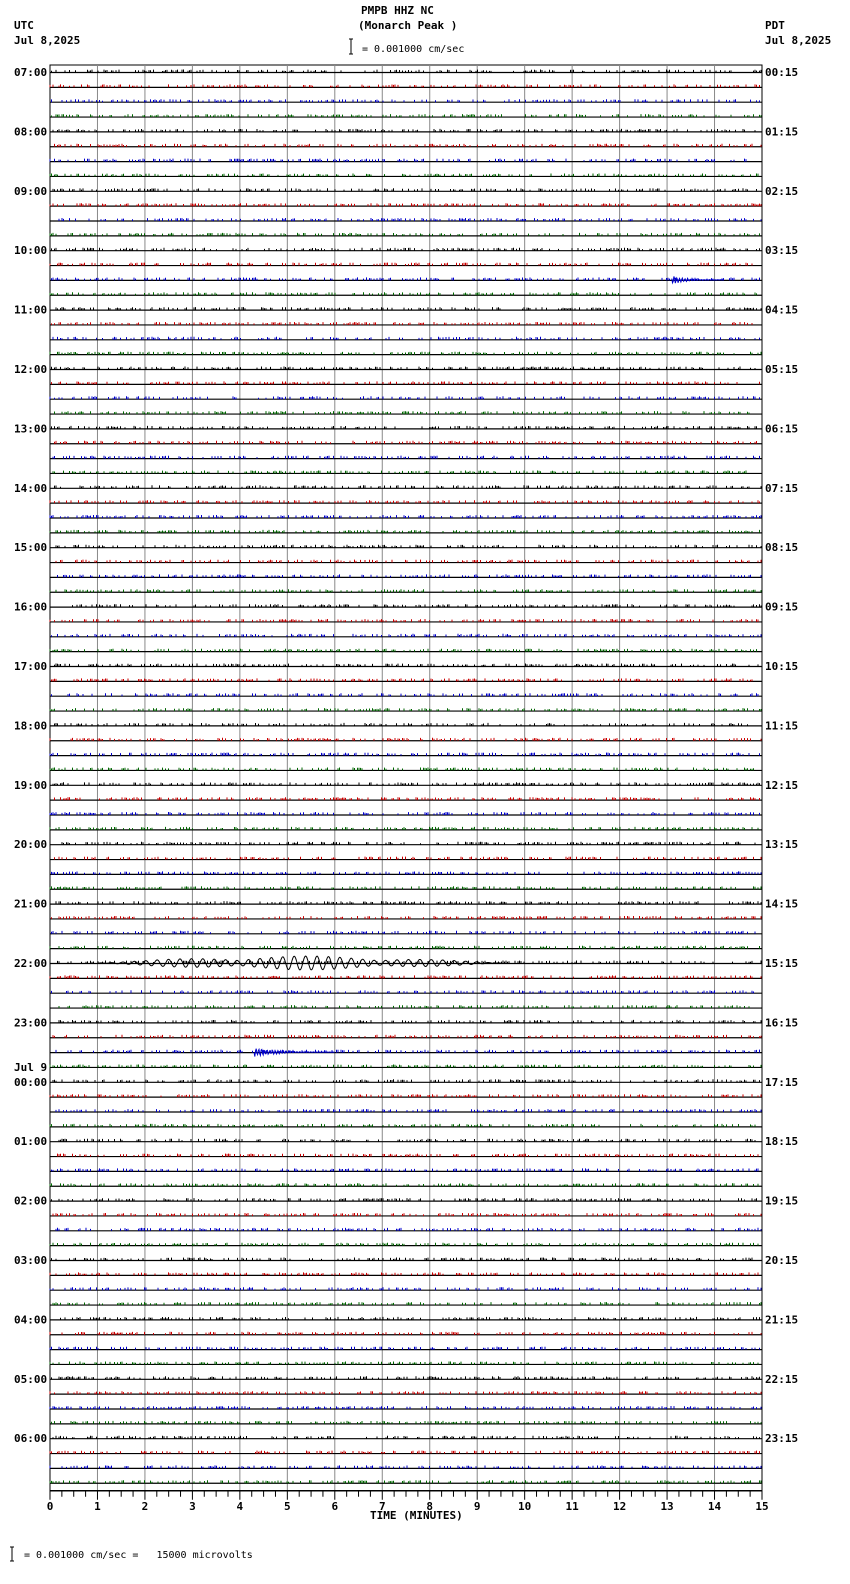 Image resolution: width=850 pixels, height=1584 pixels. I want to click on x-tick-label: 12, so click(619, 1506).